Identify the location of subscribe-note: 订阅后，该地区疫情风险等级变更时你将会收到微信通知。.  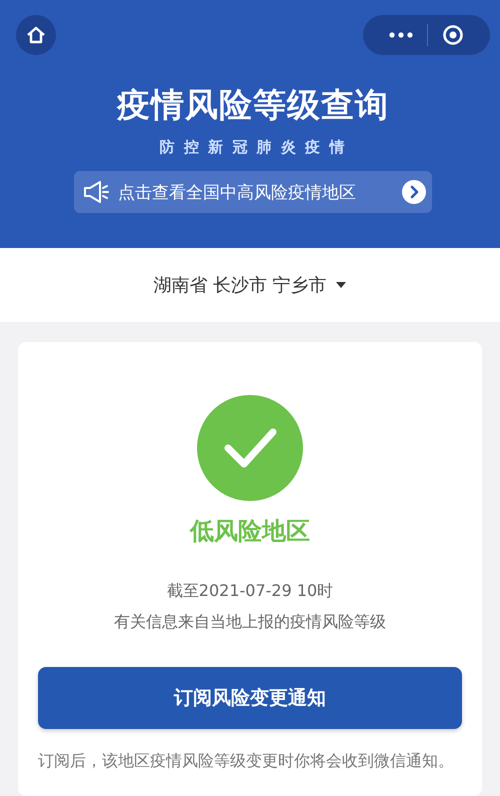
(246, 761).